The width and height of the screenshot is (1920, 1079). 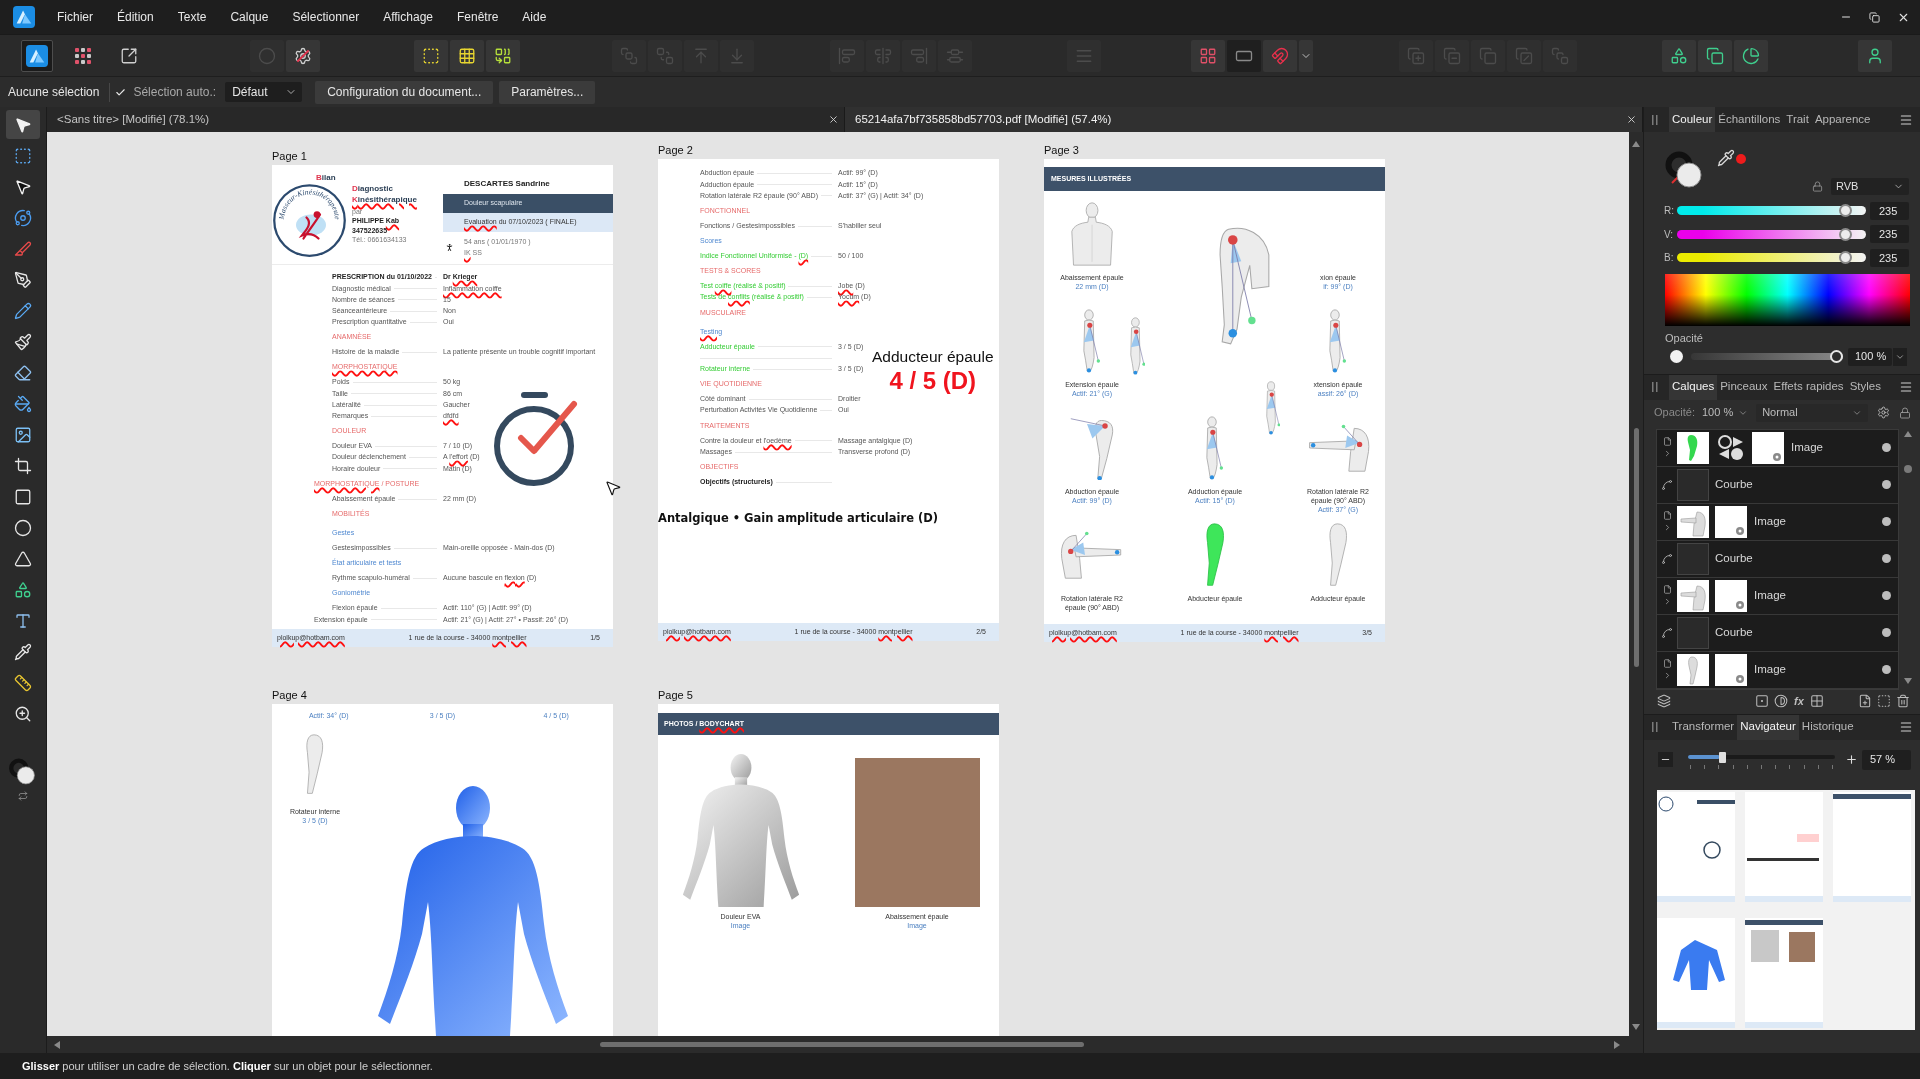 I want to click on image-icon, so click(x=23, y=434).